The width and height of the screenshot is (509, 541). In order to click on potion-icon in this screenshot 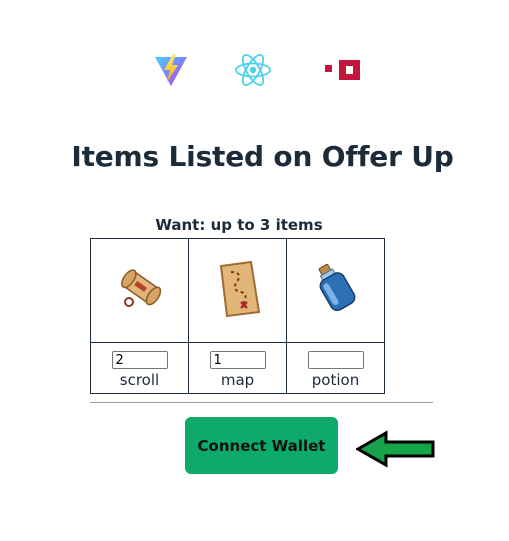, I will do `click(336, 289)`.